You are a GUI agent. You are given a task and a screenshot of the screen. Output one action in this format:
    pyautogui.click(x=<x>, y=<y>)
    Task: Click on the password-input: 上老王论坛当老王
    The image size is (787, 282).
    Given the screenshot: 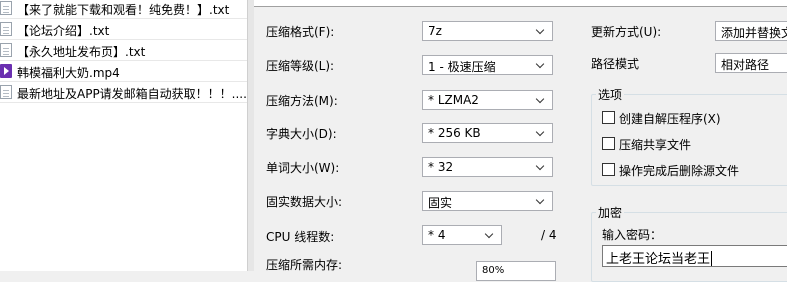 What is the action you would take?
    pyautogui.click(x=694, y=256)
    